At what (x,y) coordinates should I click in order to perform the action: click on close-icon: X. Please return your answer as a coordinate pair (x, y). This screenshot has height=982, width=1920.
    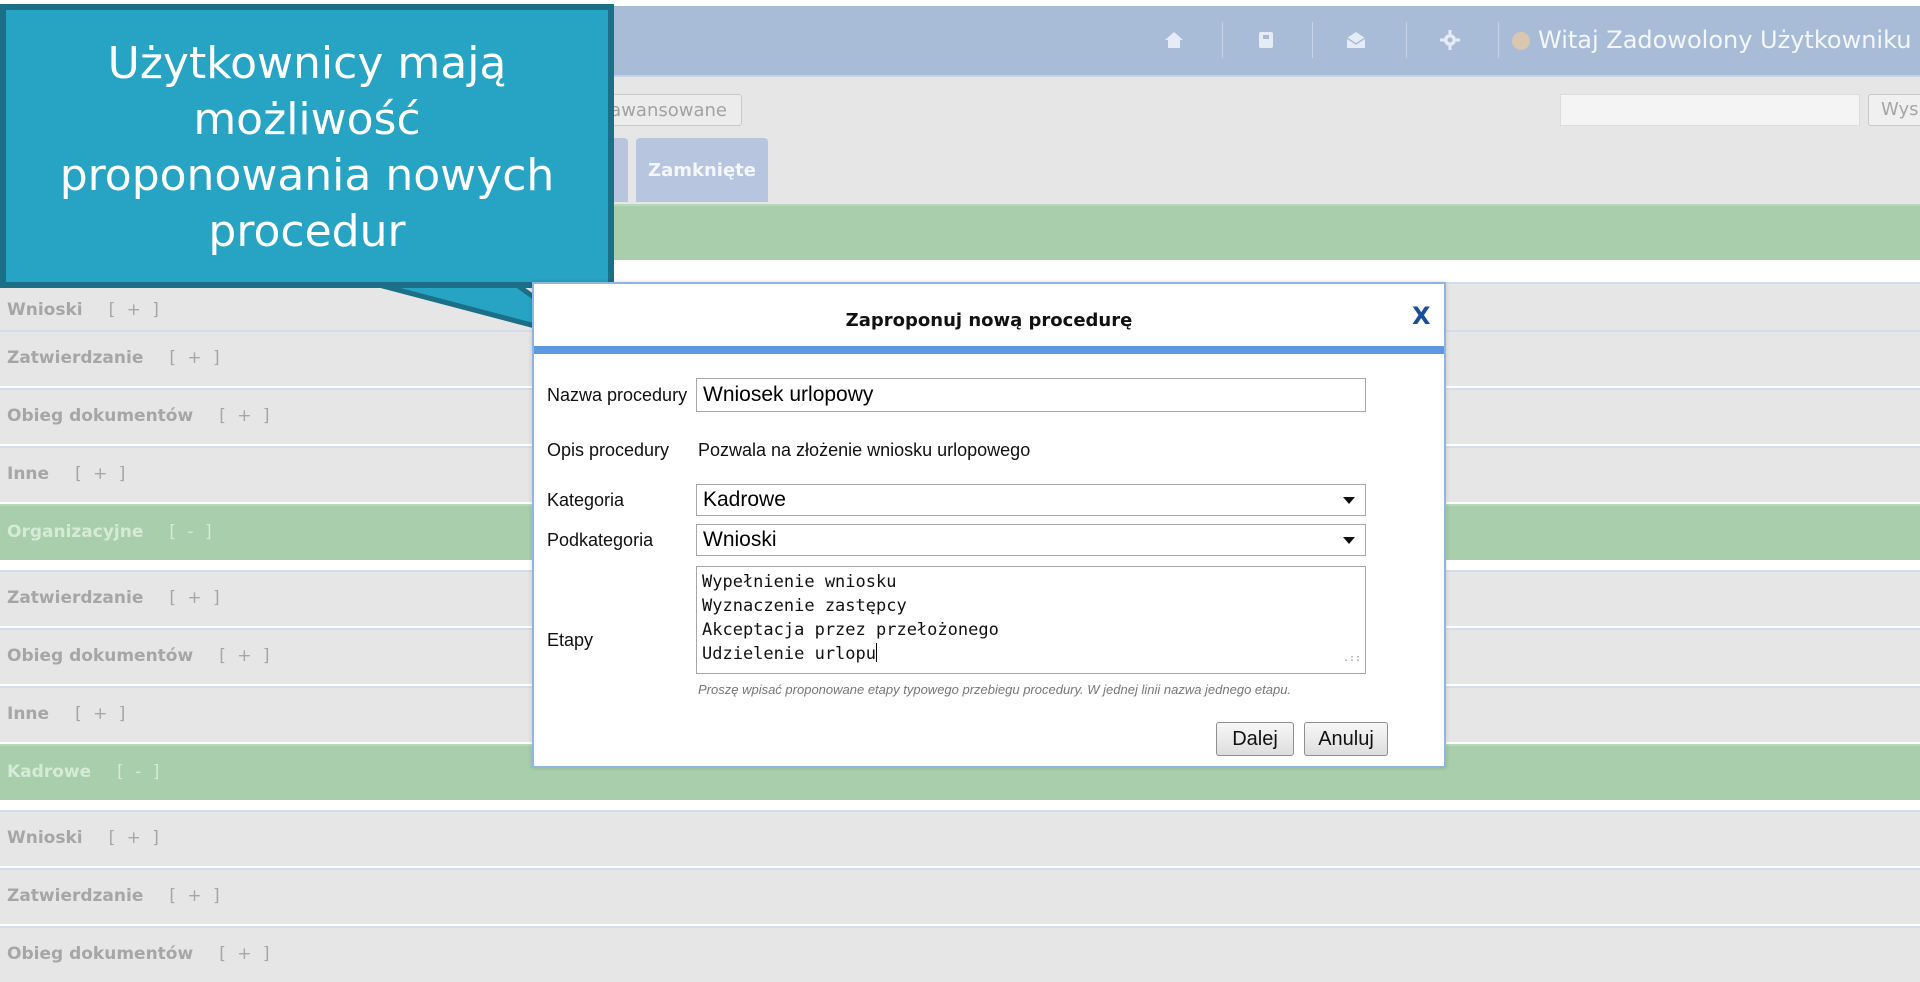
    Looking at the image, I should click on (1421, 316).